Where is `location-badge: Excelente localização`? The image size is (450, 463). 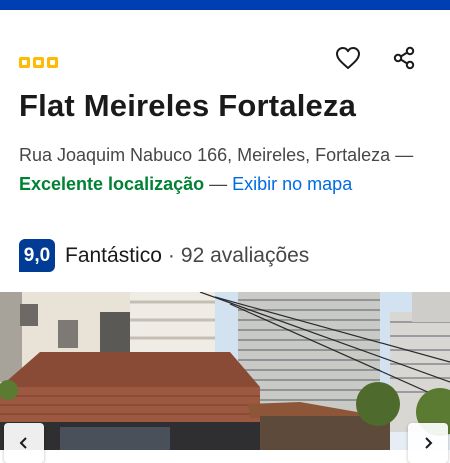
location-badge: Excelente localização is located at coordinates (112, 184).